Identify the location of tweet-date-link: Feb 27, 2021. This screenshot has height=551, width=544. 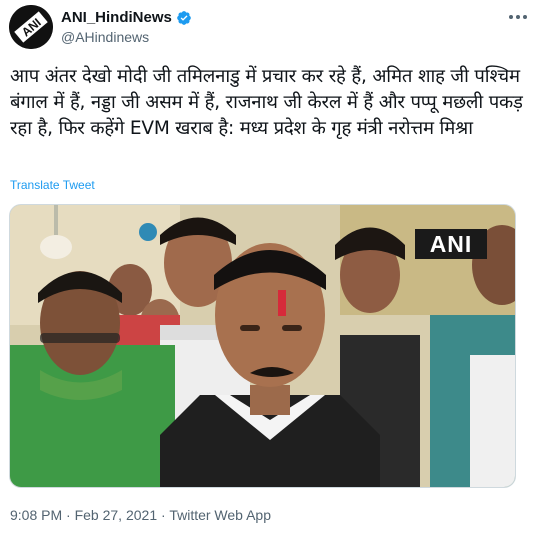
(116, 515).